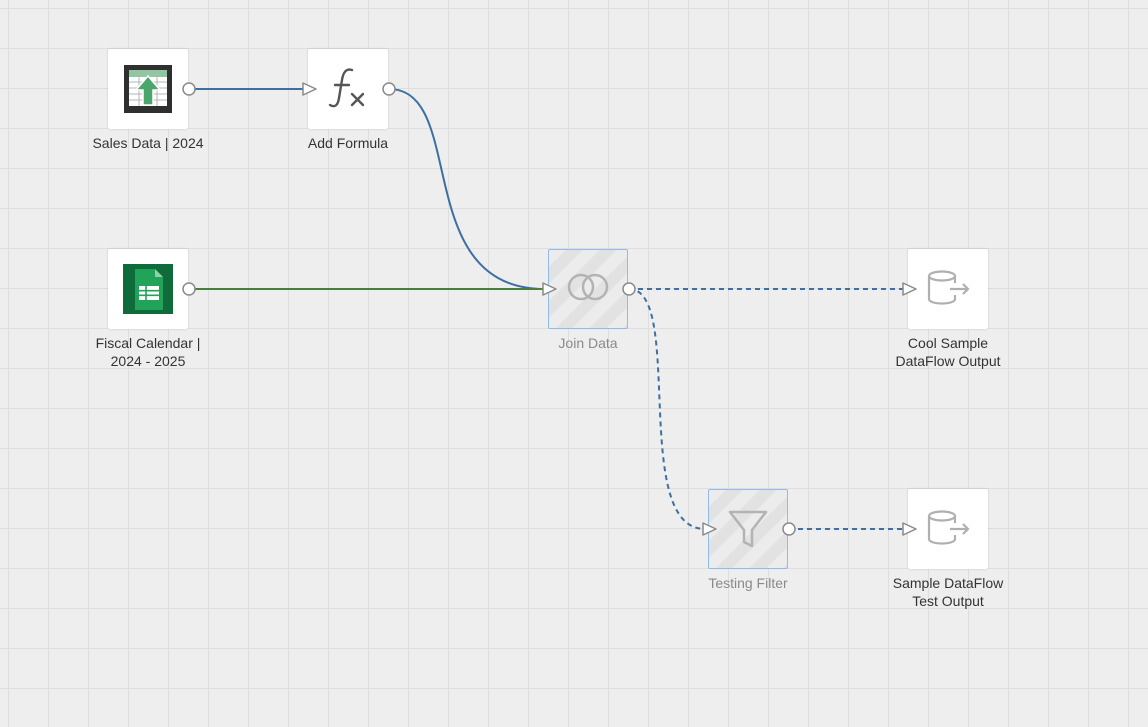 This screenshot has height=727, width=1148. I want to click on node-testing-filter, so click(748, 529).